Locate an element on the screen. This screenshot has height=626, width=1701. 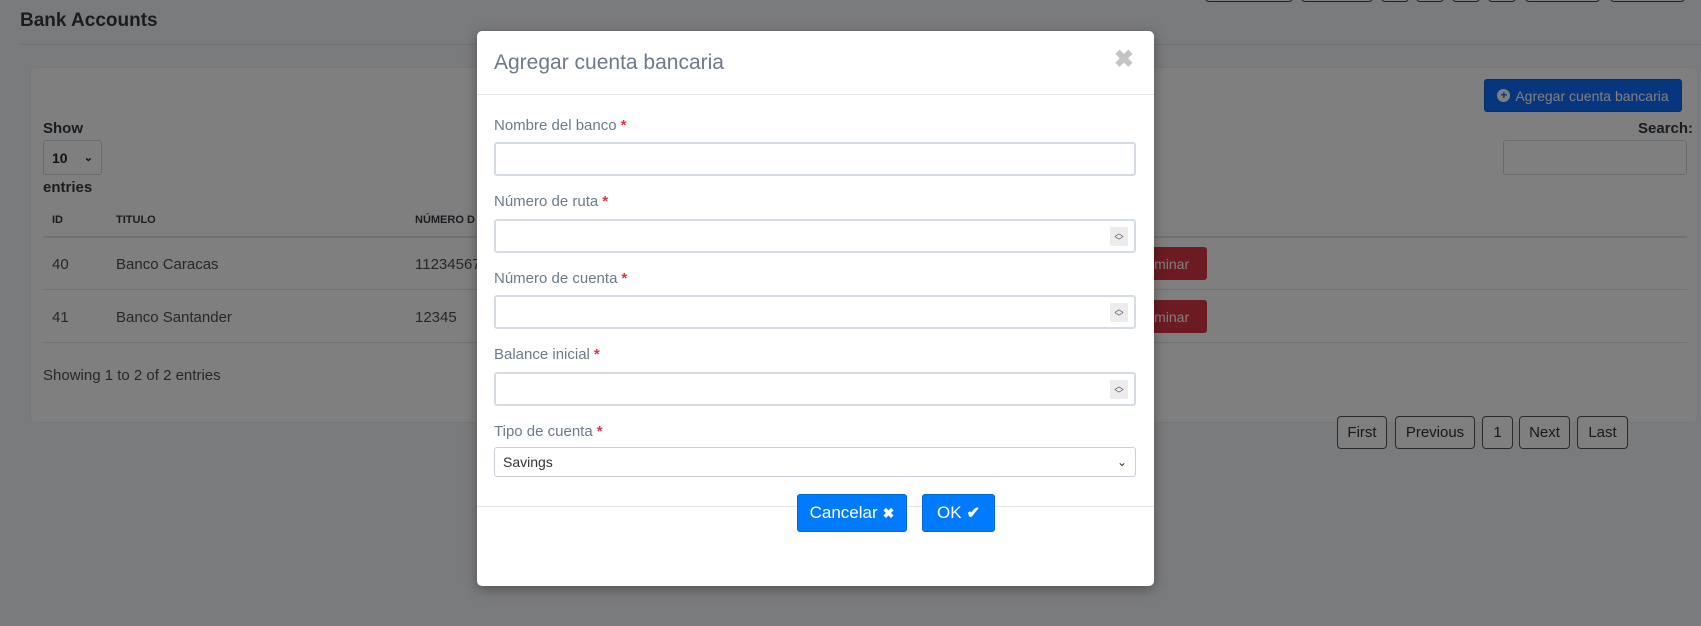
bank-name-label: Nombre del banco * is located at coordinates (560, 125).